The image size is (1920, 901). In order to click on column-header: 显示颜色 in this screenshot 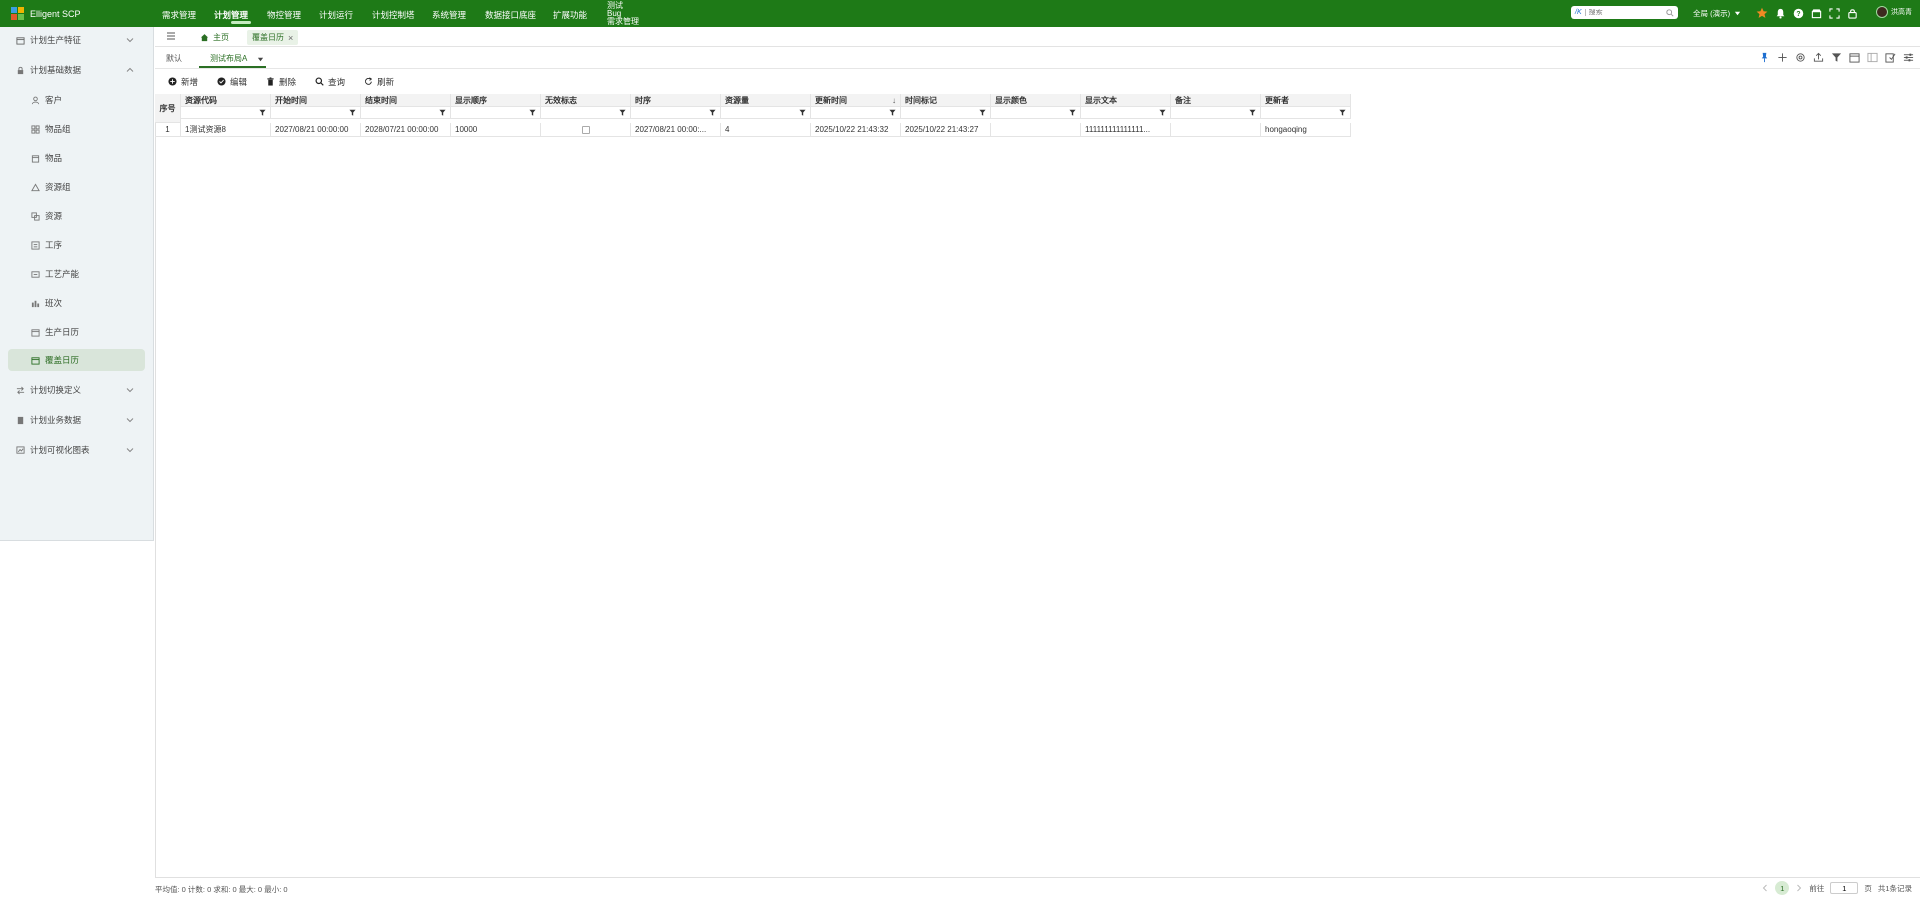, I will do `click(1036, 100)`.